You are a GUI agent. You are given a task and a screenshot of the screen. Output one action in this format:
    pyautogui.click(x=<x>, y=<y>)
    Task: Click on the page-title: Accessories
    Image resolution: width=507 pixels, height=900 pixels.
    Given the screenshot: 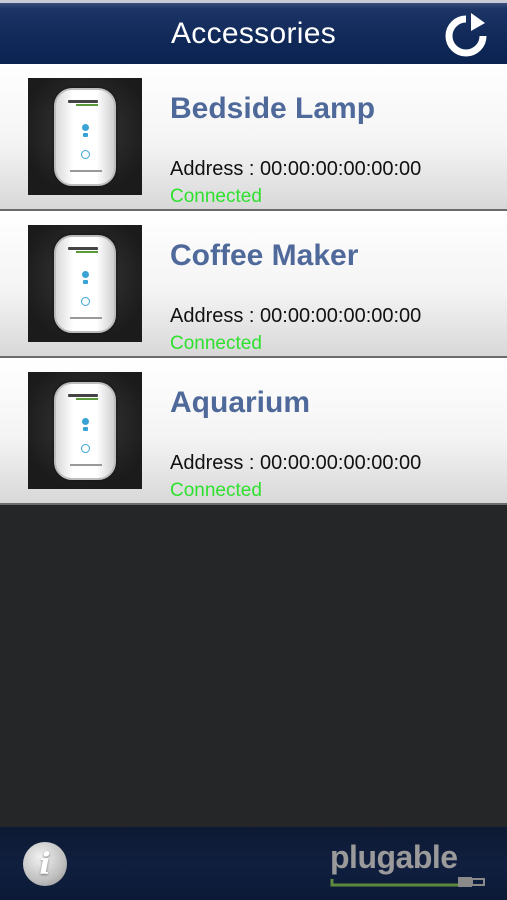 What is the action you would take?
    pyautogui.click(x=253, y=33)
    